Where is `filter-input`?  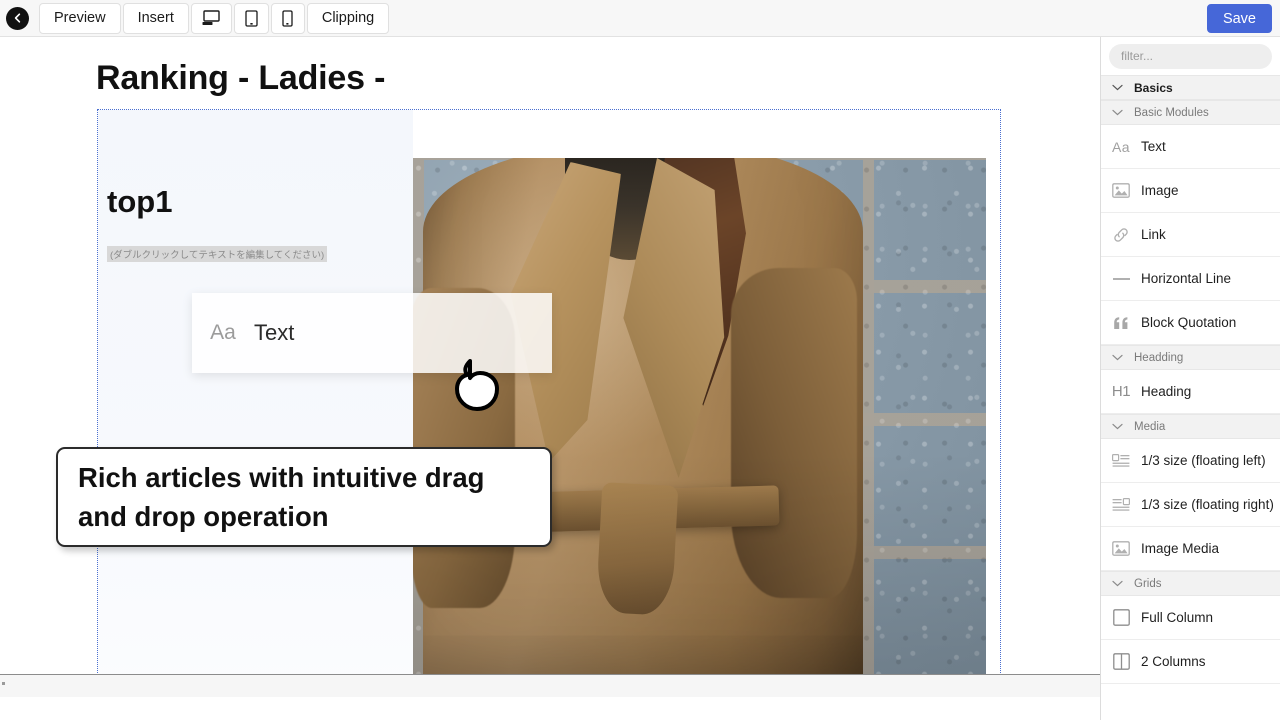
filter-input is located at coordinates (1190, 56).